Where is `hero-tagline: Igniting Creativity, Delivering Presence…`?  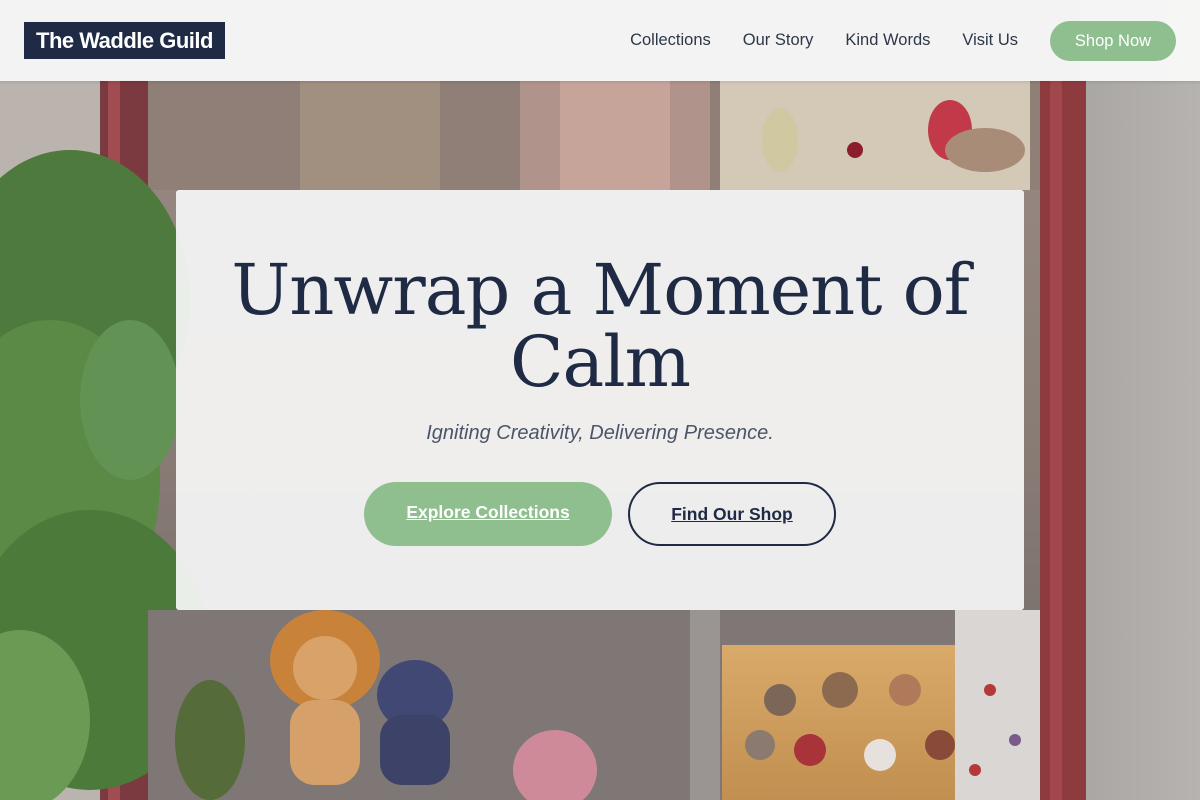 hero-tagline: Igniting Creativity, Delivering Presence… is located at coordinates (600, 433).